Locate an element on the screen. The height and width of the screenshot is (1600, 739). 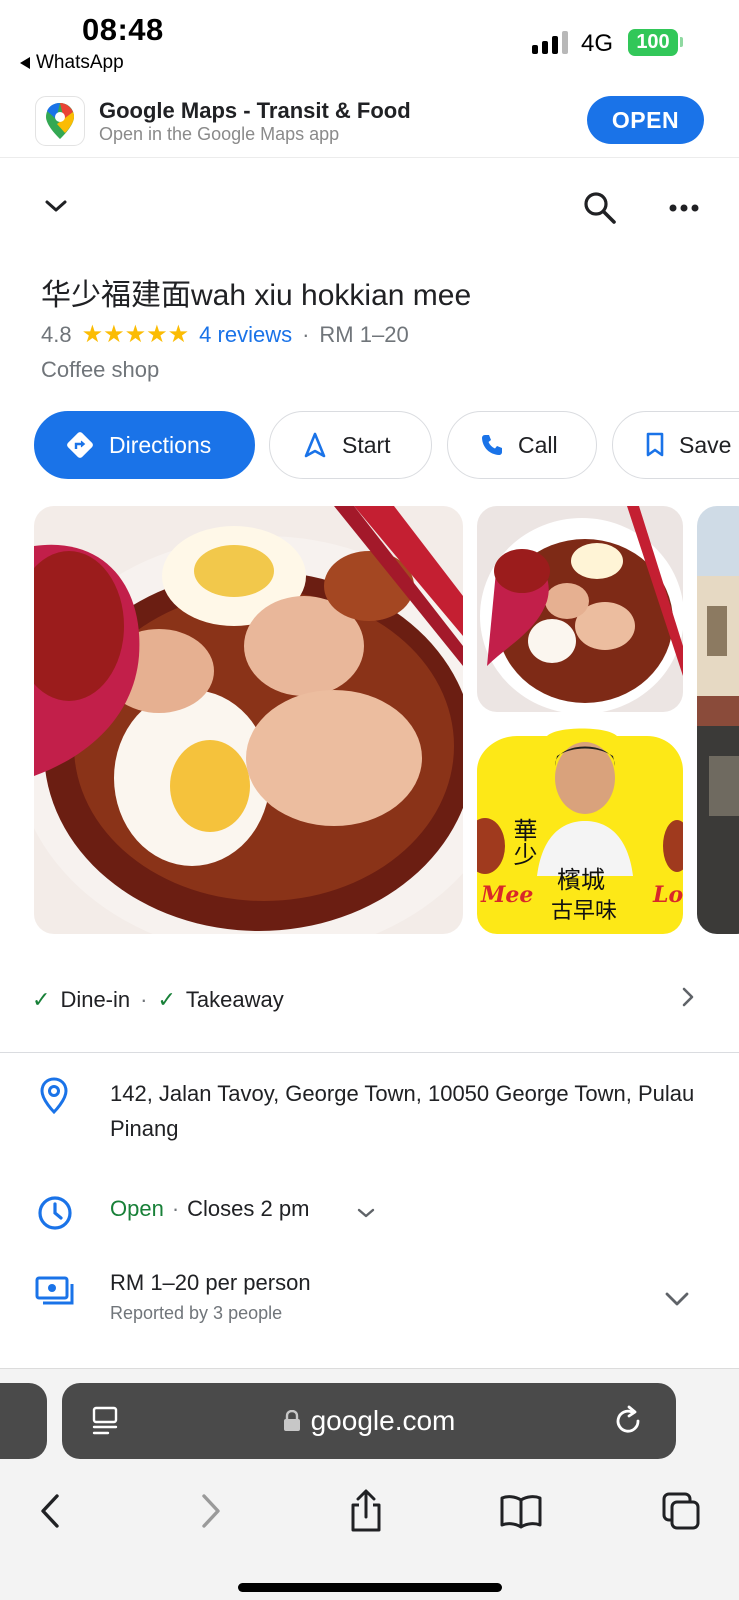
service-options-chevron is located at coordinates (688, 997).